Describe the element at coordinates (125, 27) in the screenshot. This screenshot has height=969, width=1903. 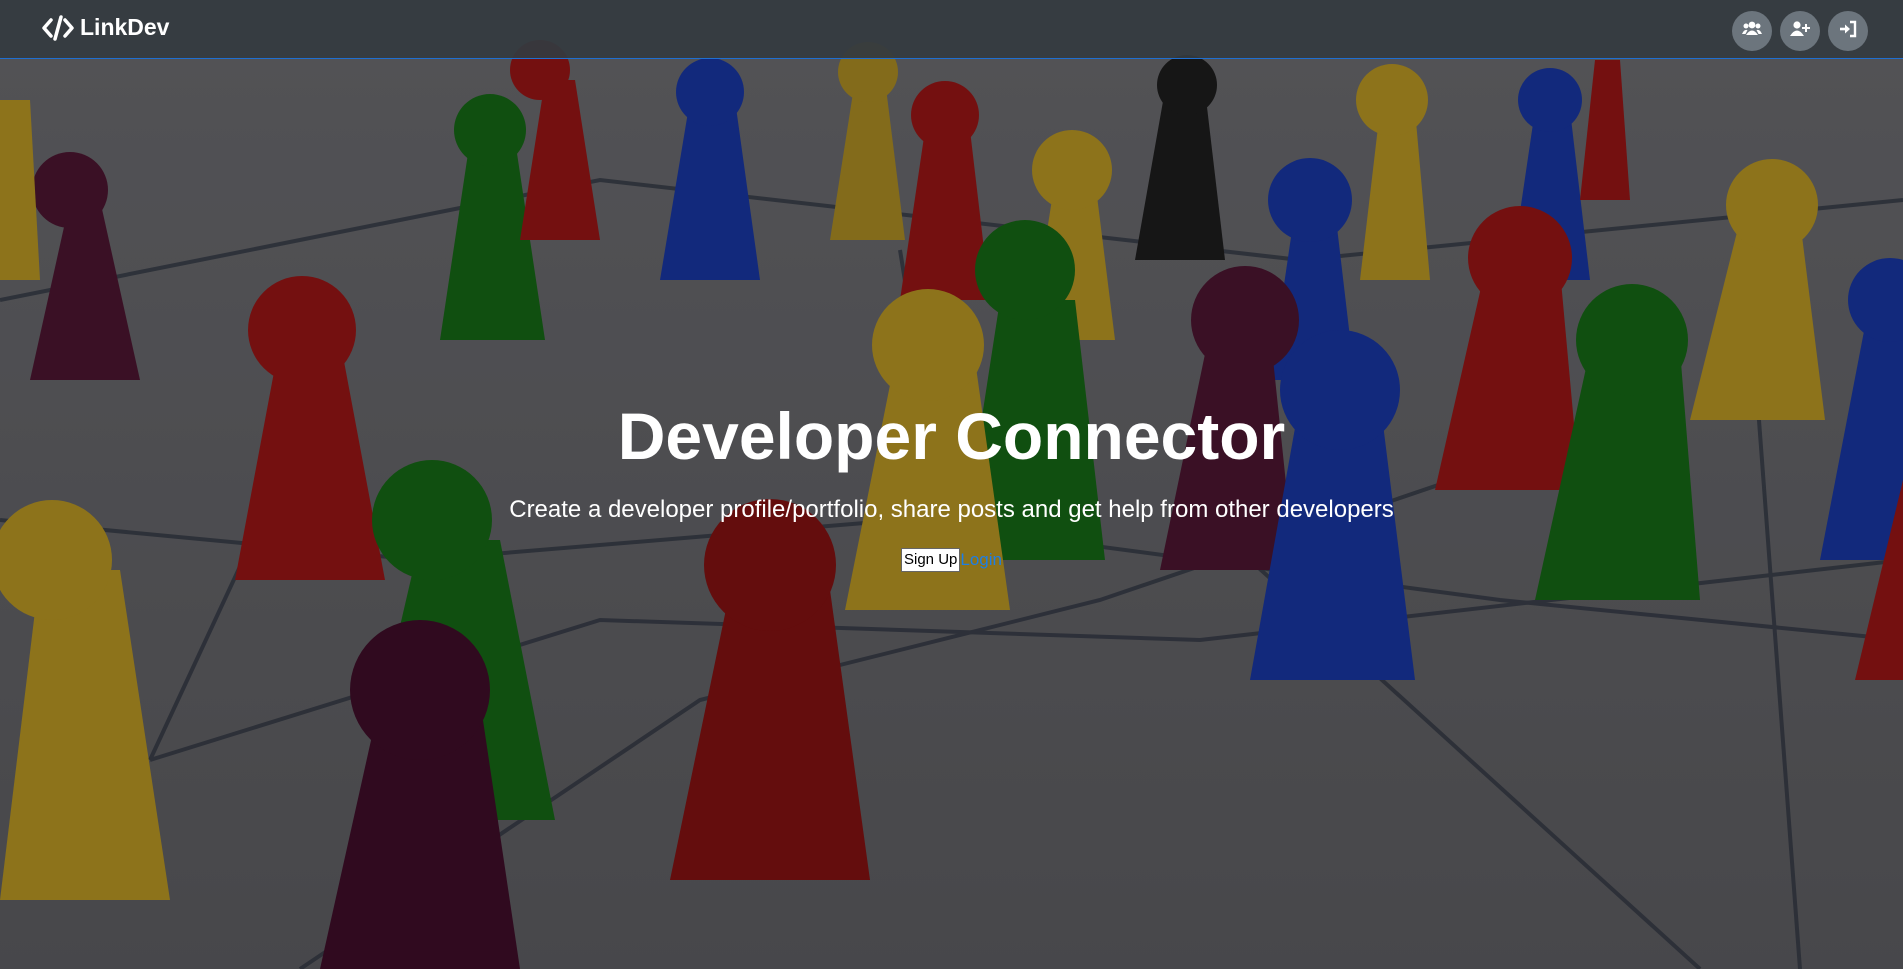
I see `brand-label: LinkDev` at that location.